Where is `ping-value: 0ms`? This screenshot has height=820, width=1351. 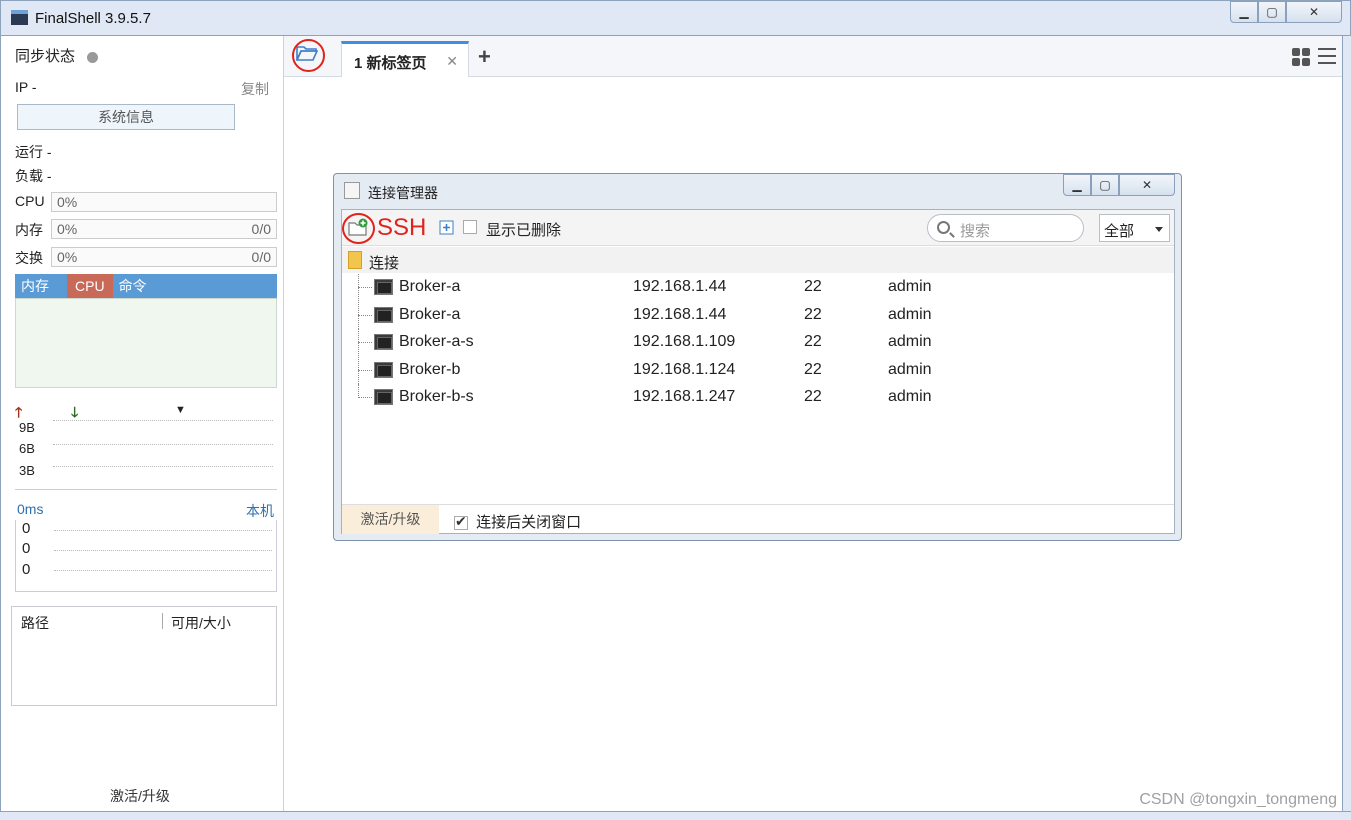
ping-value: 0ms is located at coordinates (30, 509).